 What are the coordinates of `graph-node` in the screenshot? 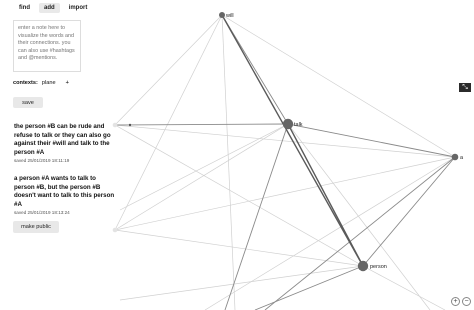 It's located at (130, 125).